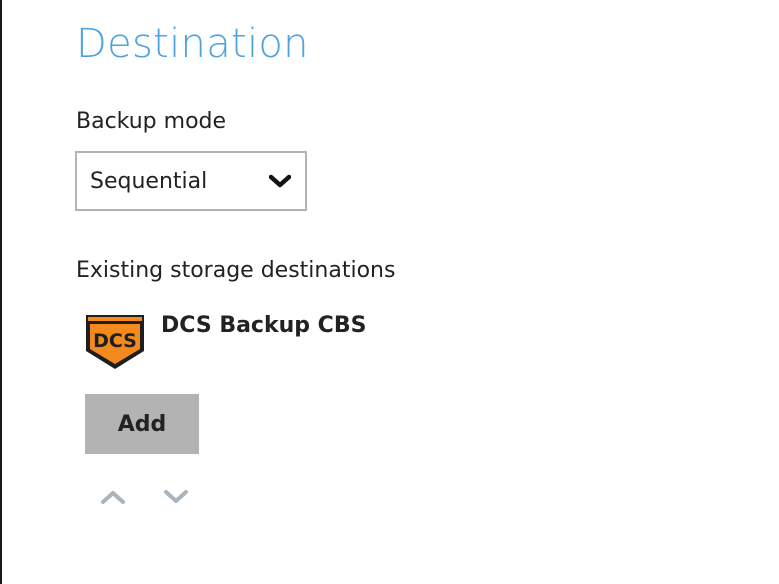 The width and height of the screenshot is (779, 584). Describe the element at coordinates (1, 292) in the screenshot. I see `window-left-border` at that location.